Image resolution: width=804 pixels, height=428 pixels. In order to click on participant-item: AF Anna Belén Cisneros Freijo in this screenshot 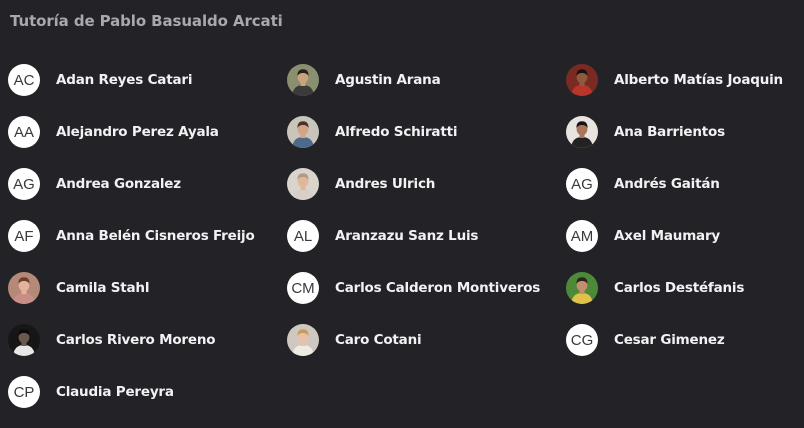, I will do `click(147, 236)`.